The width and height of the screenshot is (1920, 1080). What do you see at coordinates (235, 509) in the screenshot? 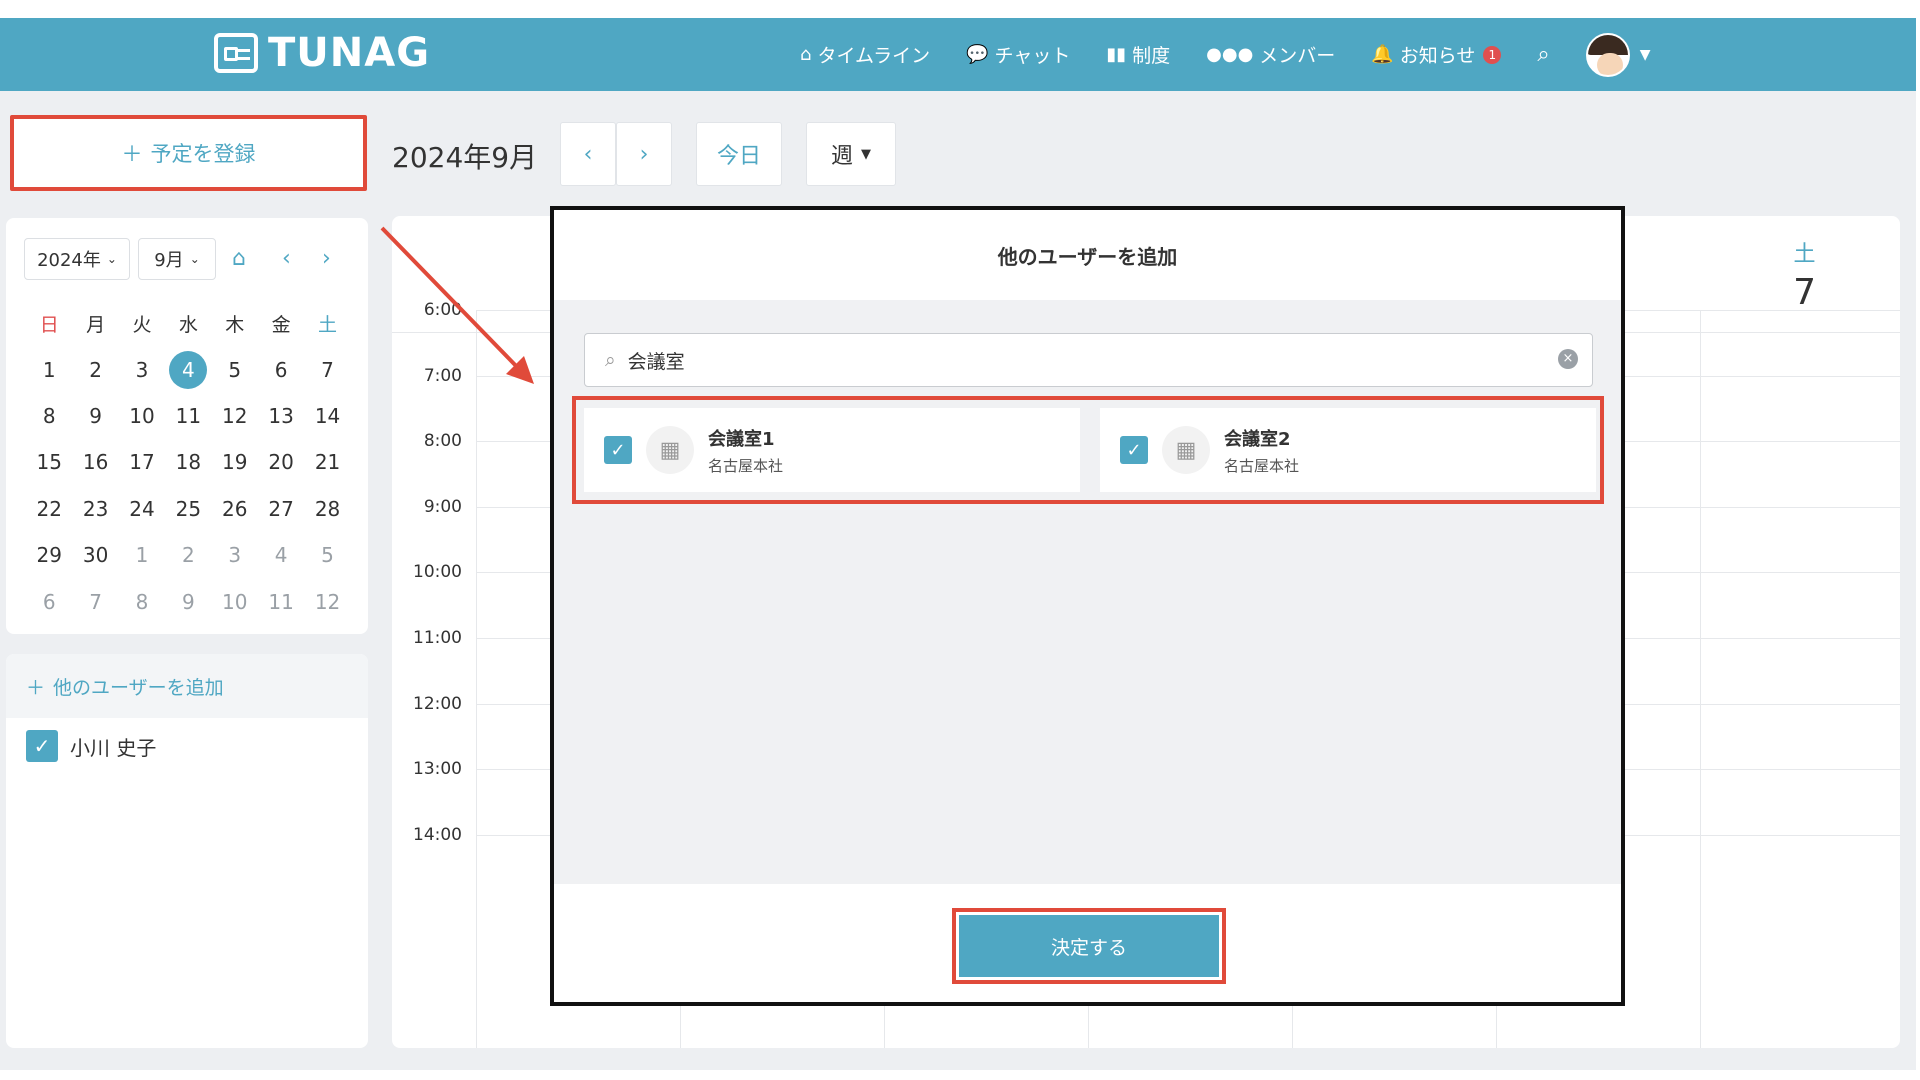
I see `calendar-day: 26` at bounding box center [235, 509].